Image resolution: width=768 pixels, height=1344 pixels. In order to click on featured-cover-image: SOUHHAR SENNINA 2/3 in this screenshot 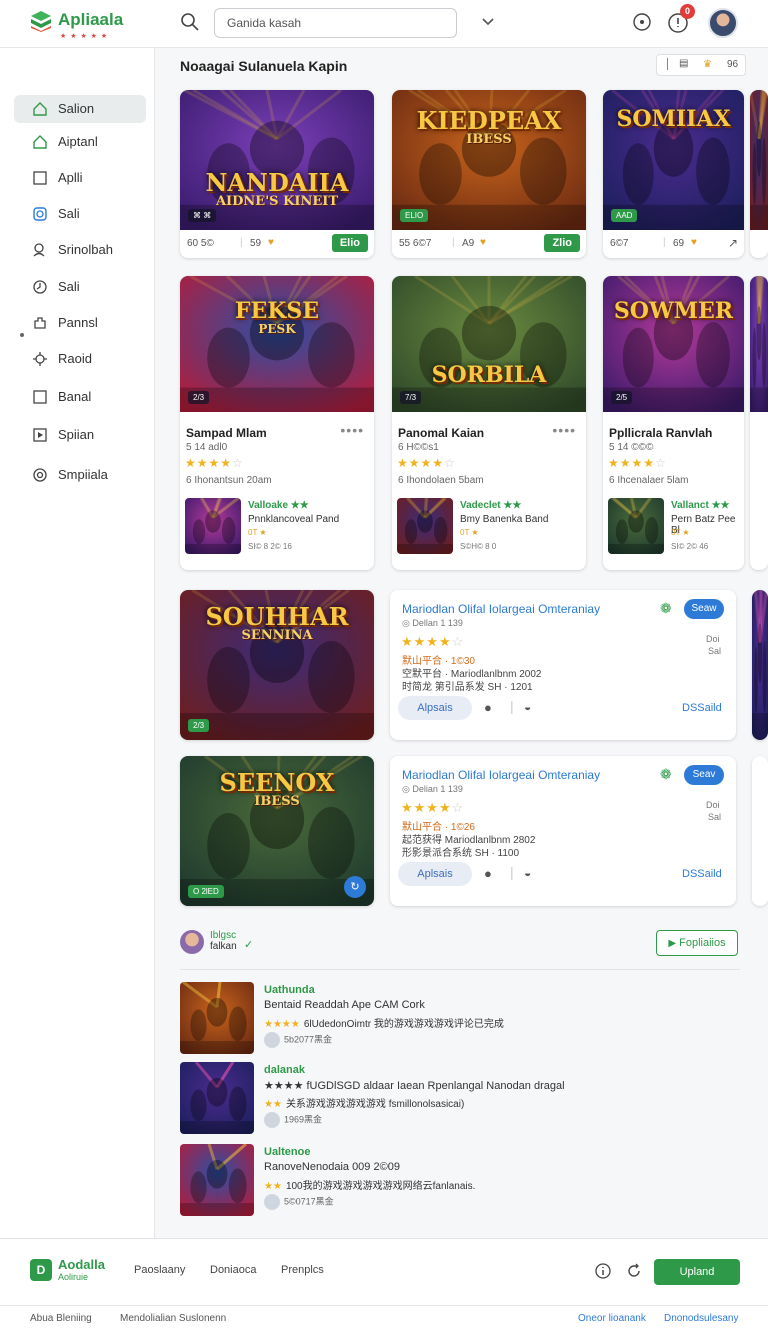, I will do `click(277, 665)`.